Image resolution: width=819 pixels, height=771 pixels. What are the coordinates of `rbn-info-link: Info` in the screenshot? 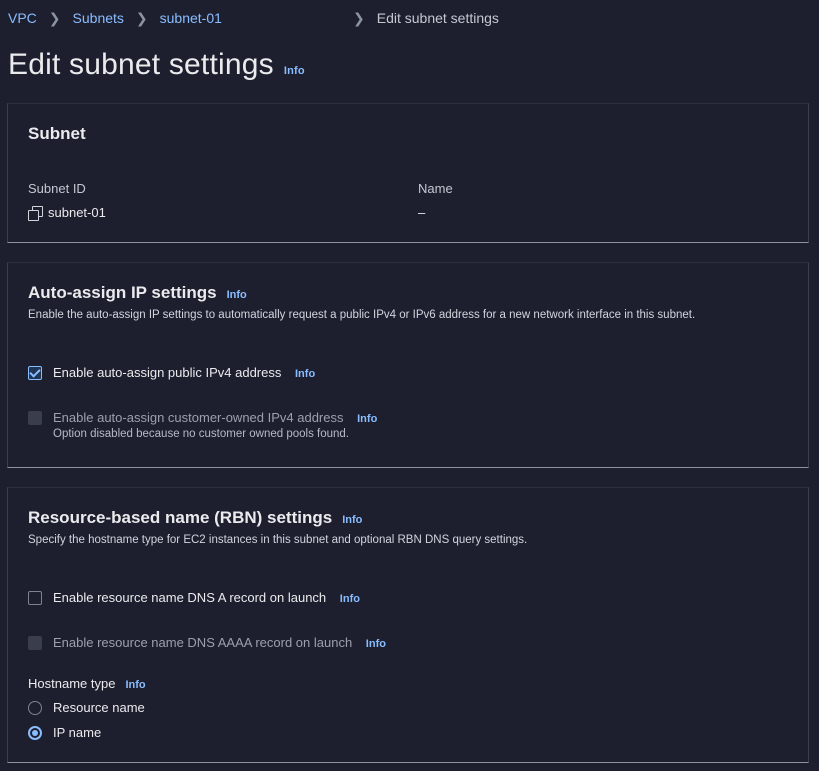 It's located at (352, 520).